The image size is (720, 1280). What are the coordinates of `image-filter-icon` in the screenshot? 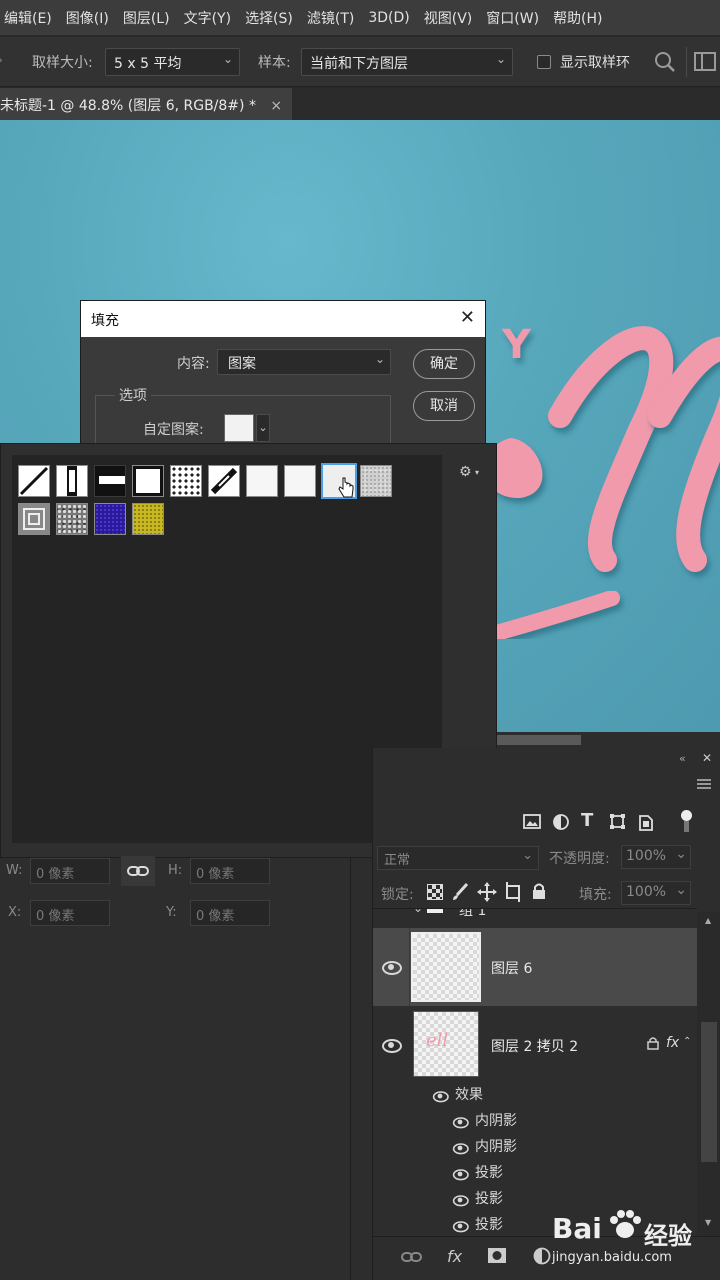 It's located at (533, 822).